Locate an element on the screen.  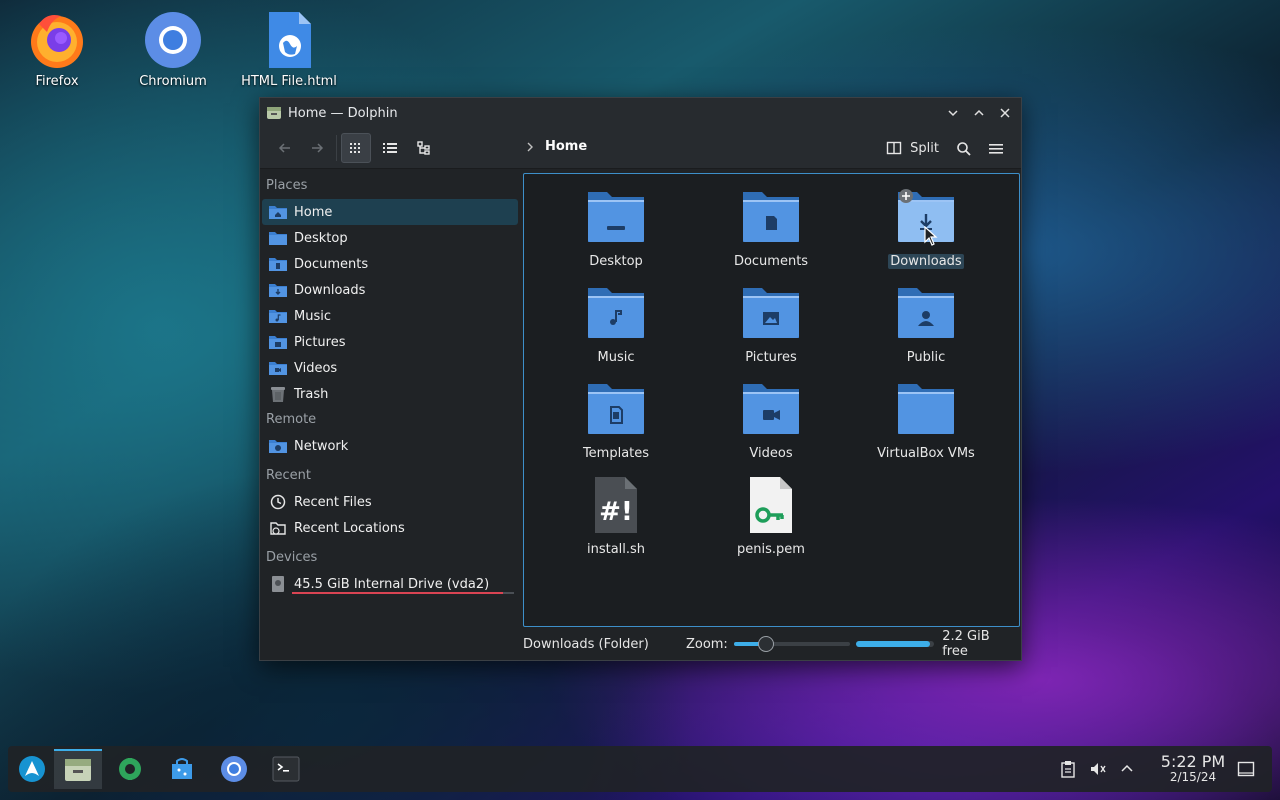
taskbar-chromium is located at coordinates (234, 769).